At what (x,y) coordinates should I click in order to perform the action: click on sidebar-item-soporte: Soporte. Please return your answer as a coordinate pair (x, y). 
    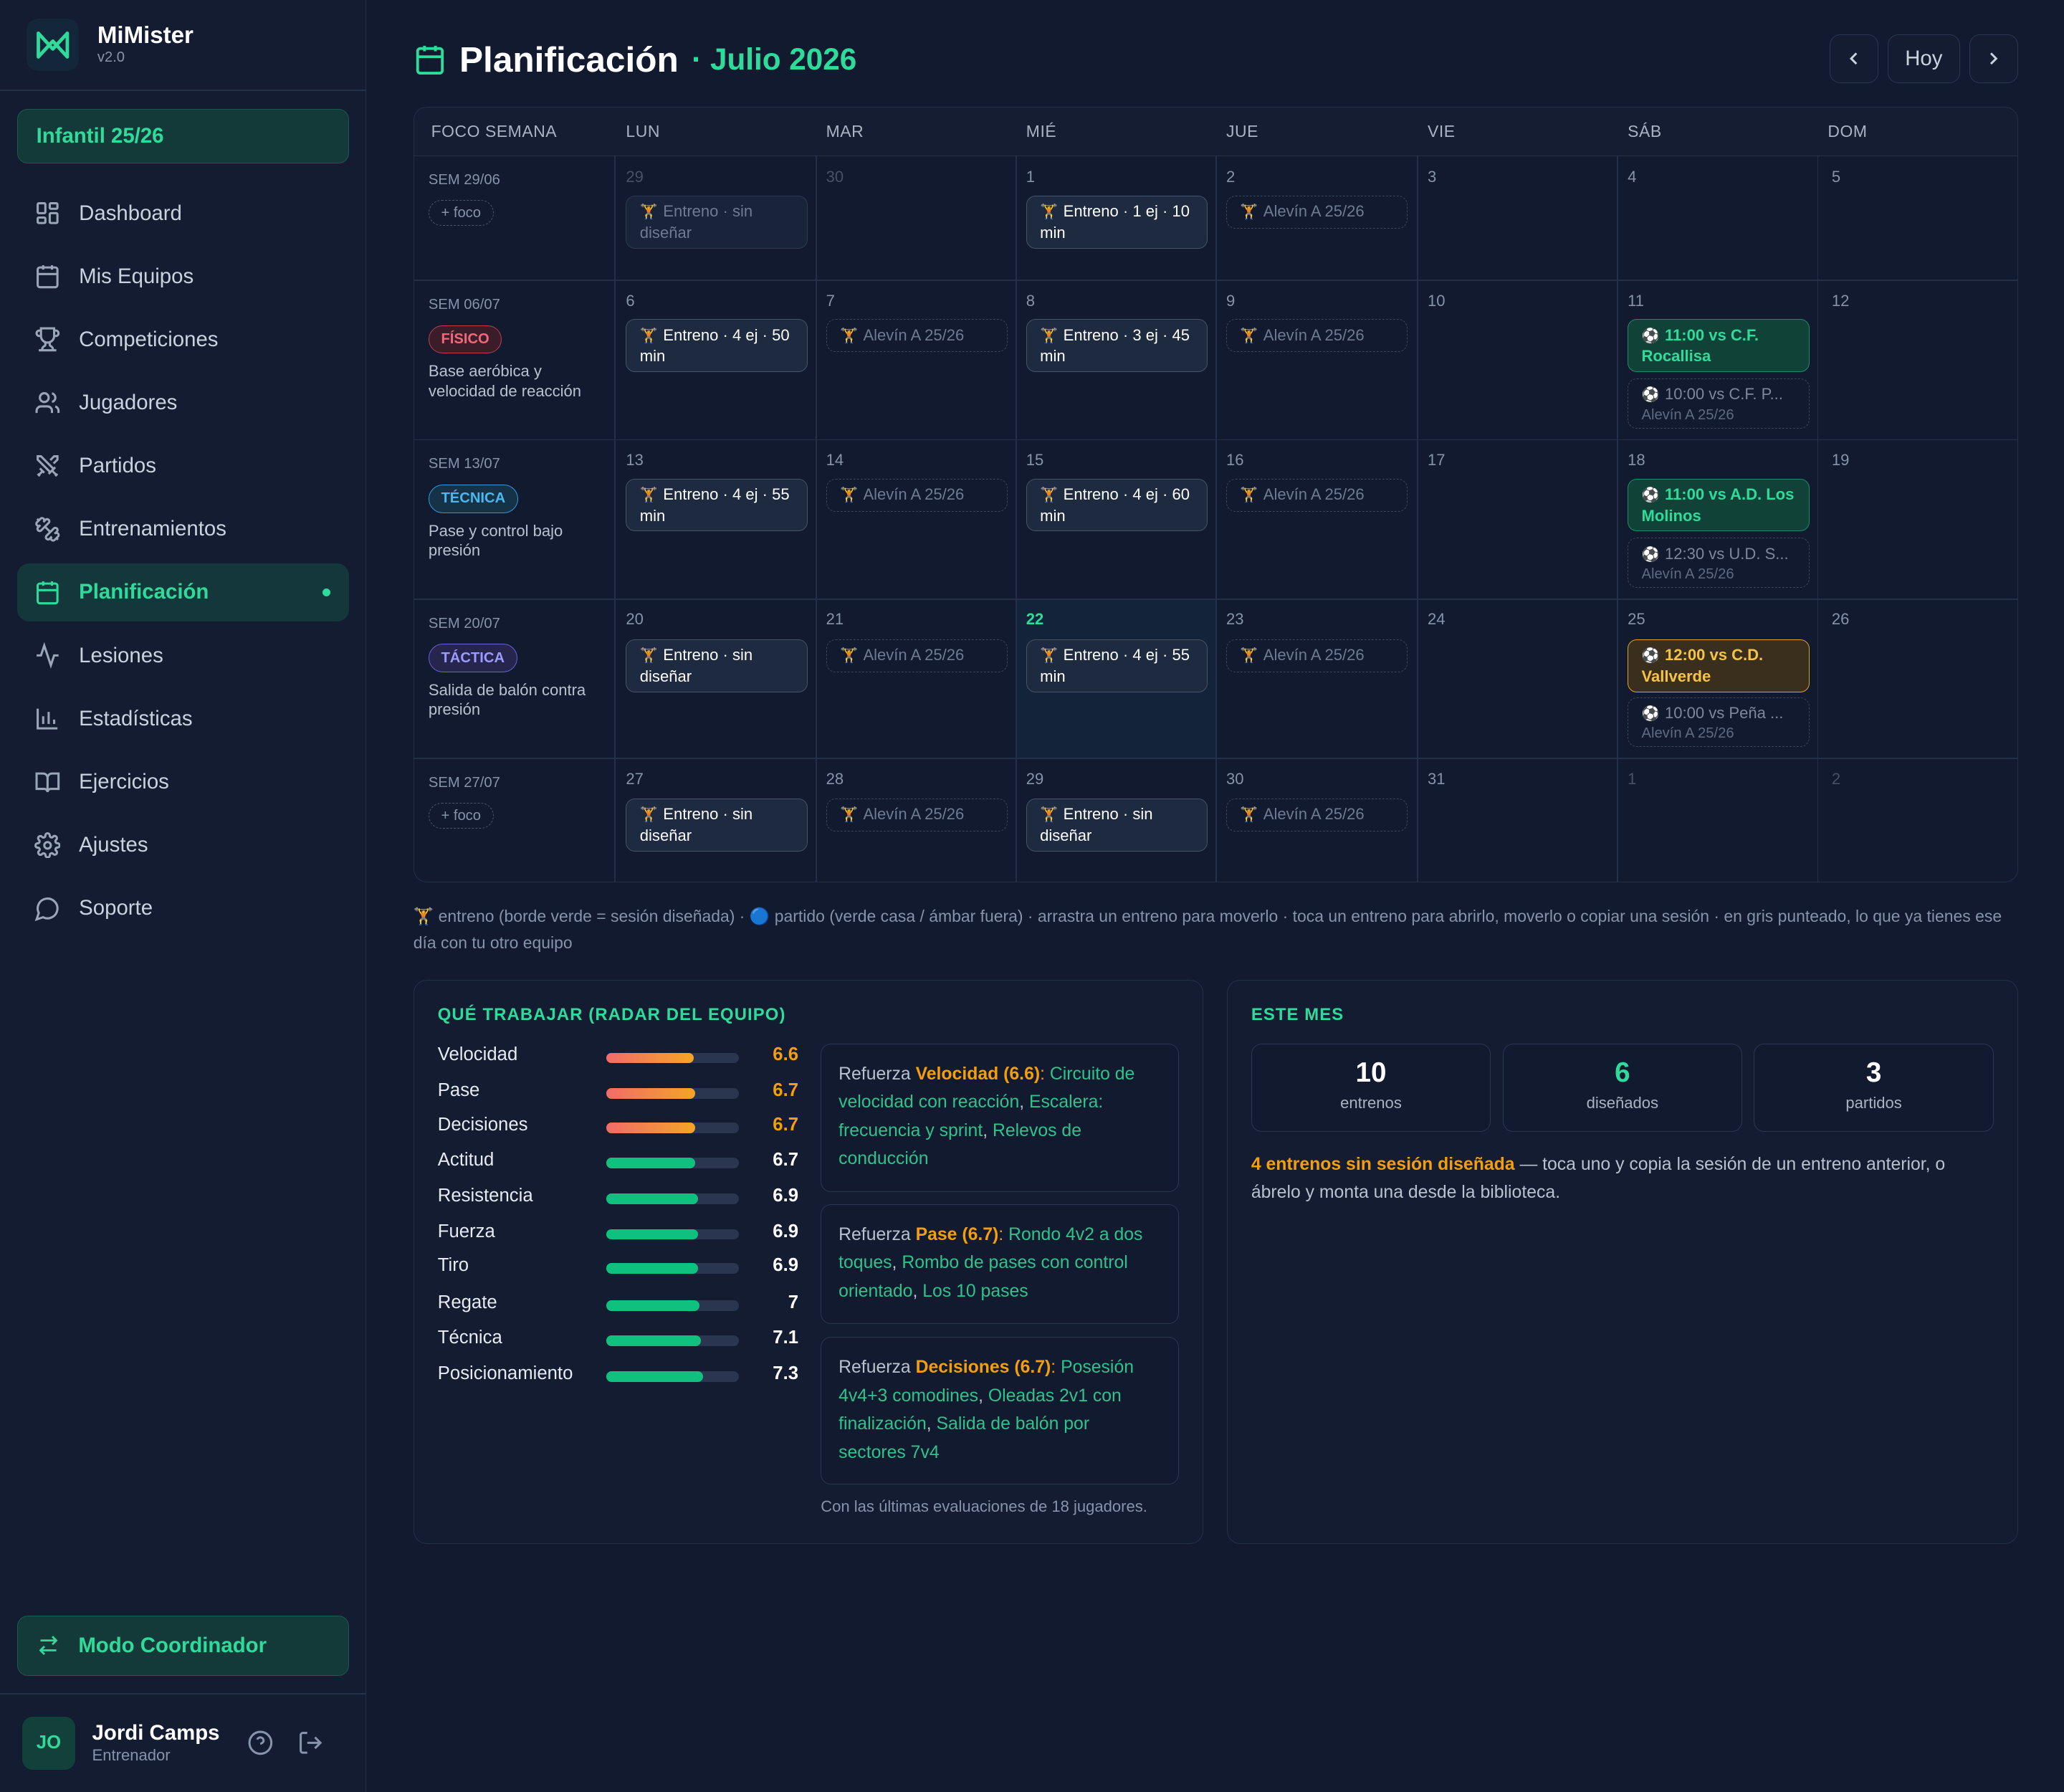
    Looking at the image, I should click on (183, 909).